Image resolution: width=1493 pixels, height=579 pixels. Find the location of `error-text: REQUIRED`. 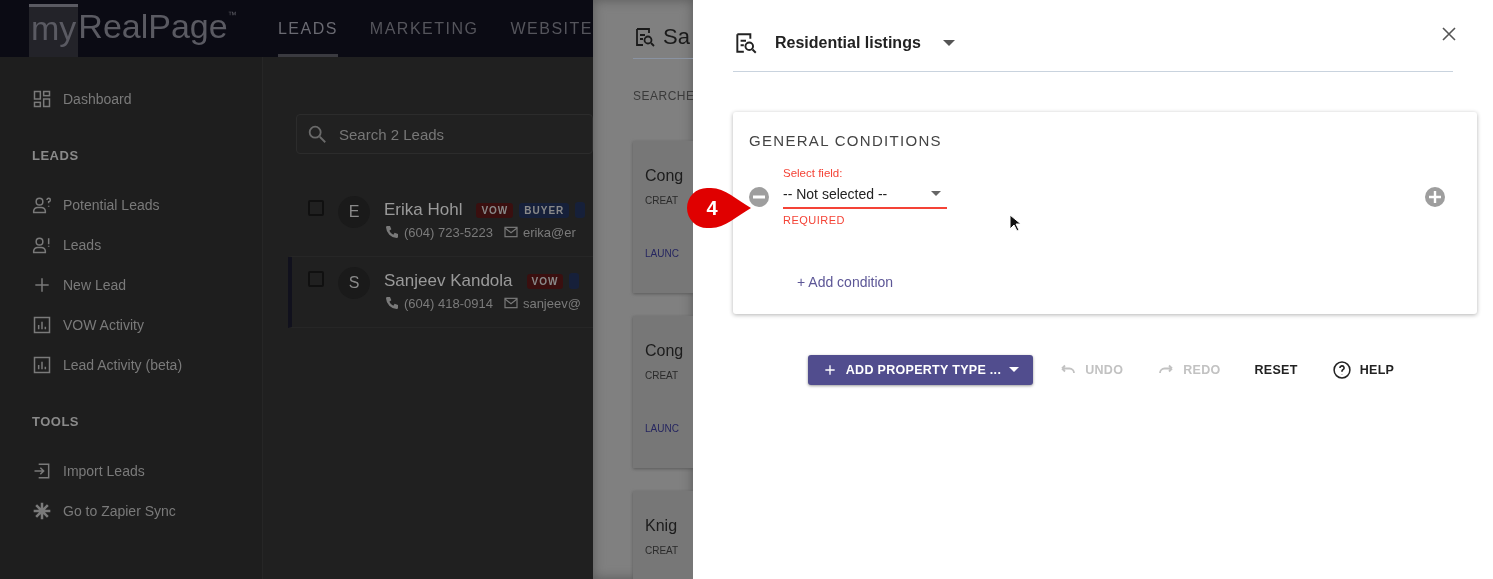

error-text: REQUIRED is located at coordinates (815, 220).